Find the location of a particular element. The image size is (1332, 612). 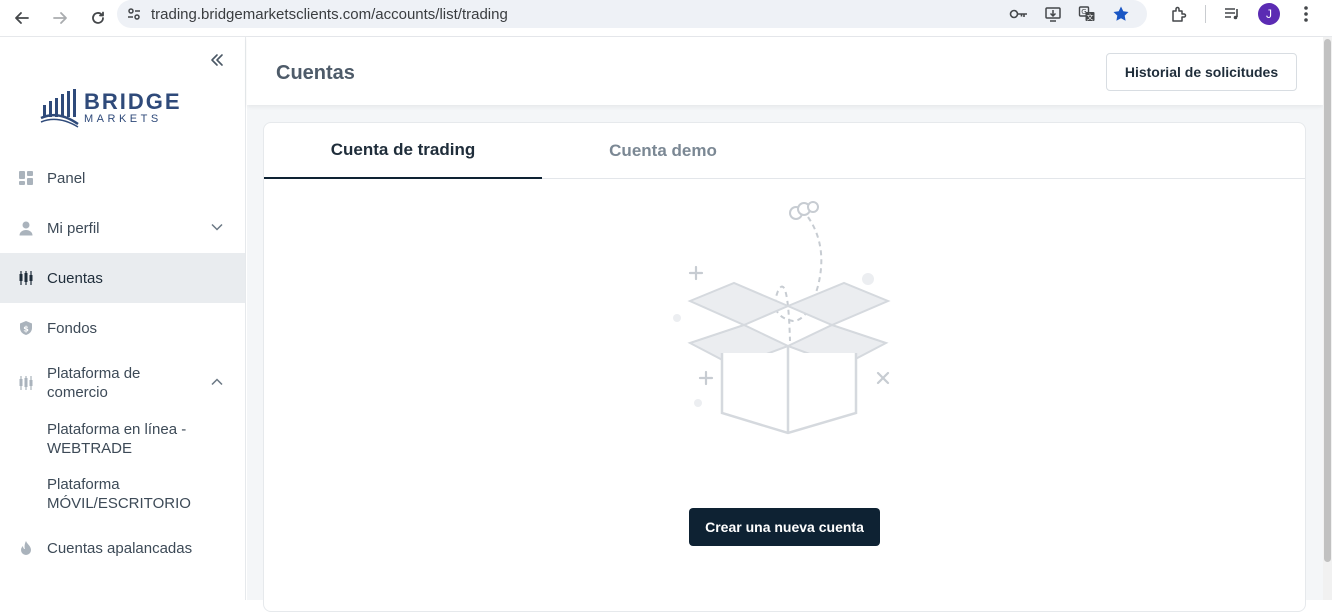

profile-avatar: J is located at coordinates (1269, 14).